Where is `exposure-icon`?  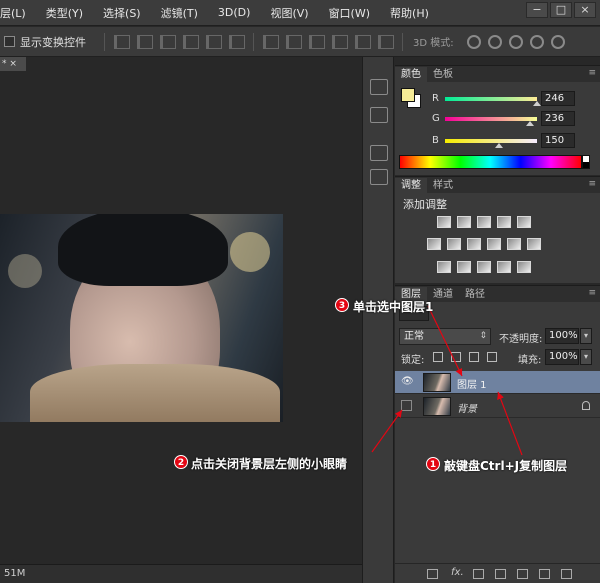
exposure-icon is located at coordinates (504, 222).